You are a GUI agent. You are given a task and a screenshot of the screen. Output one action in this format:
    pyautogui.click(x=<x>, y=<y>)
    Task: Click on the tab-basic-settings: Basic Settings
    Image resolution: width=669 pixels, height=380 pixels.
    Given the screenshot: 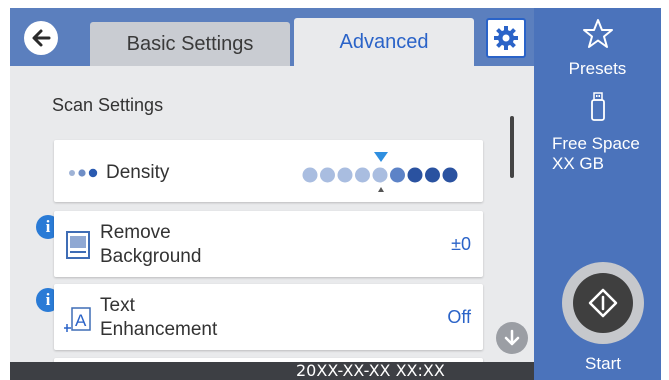 What is the action you would take?
    pyautogui.click(x=190, y=44)
    